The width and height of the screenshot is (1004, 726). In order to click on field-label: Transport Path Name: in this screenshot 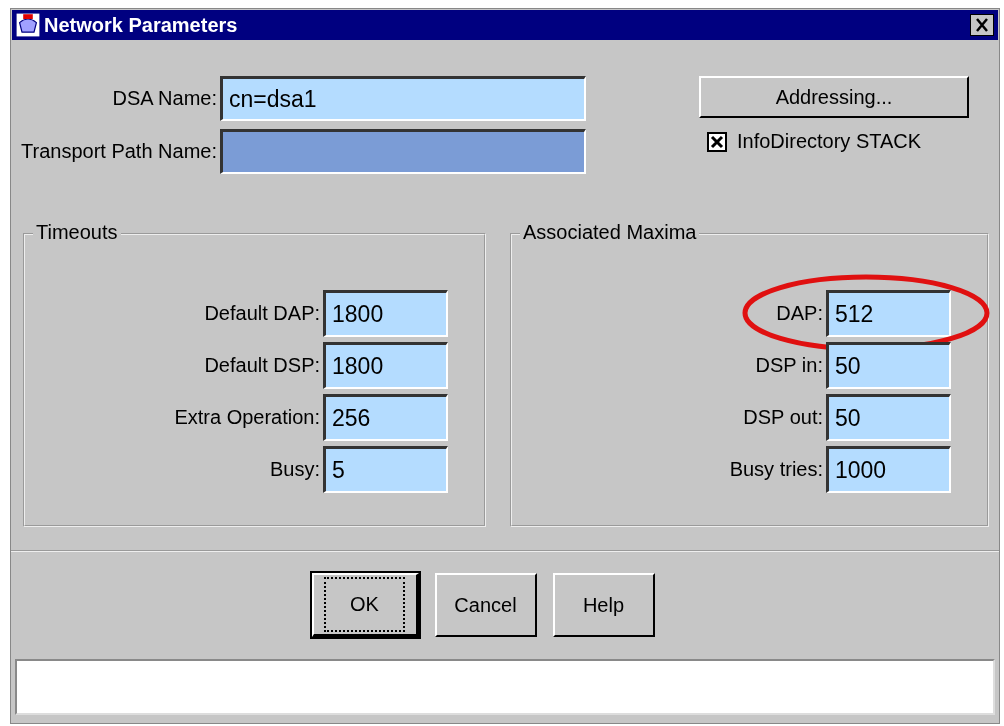, I will do `click(119, 151)`.